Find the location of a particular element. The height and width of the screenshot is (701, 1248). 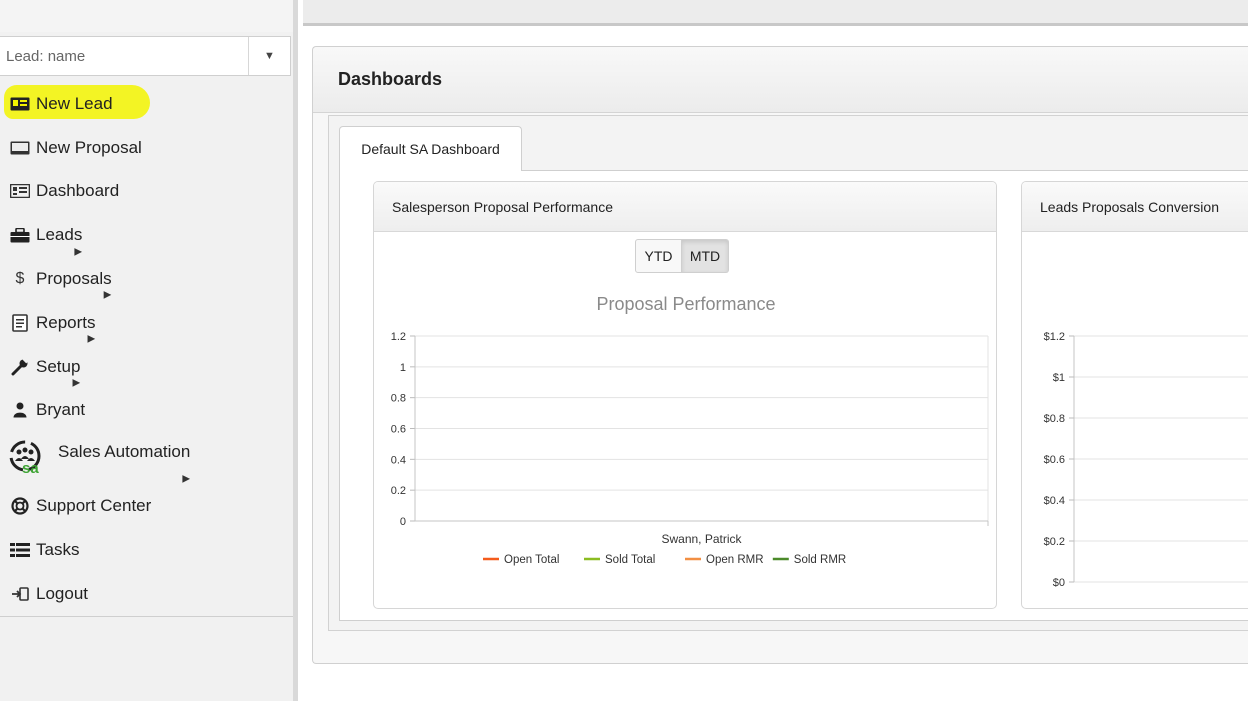

legend-label: Open RMR is located at coordinates (735, 560).